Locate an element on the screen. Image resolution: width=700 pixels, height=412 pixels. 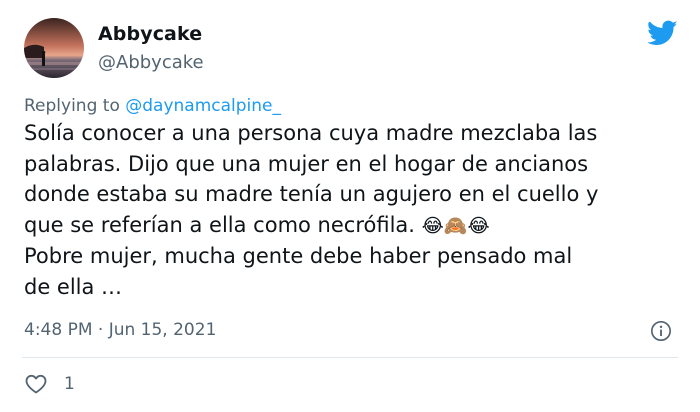
twitter-bird-icon is located at coordinates (663, 33).